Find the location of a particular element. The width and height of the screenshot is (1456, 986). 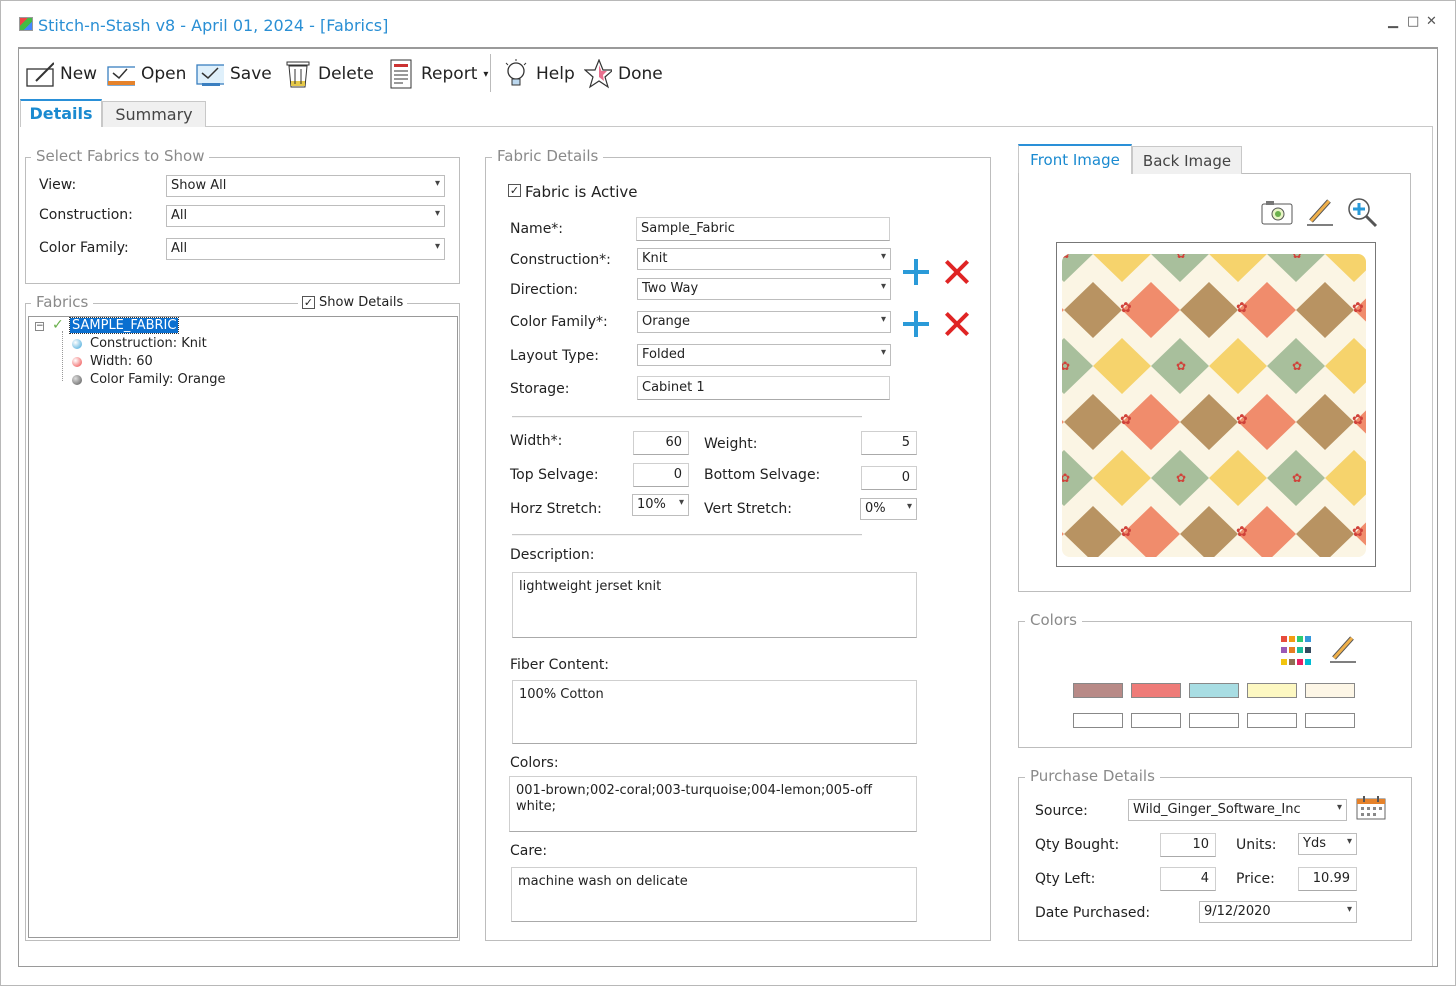

view-label: View: is located at coordinates (58, 185).